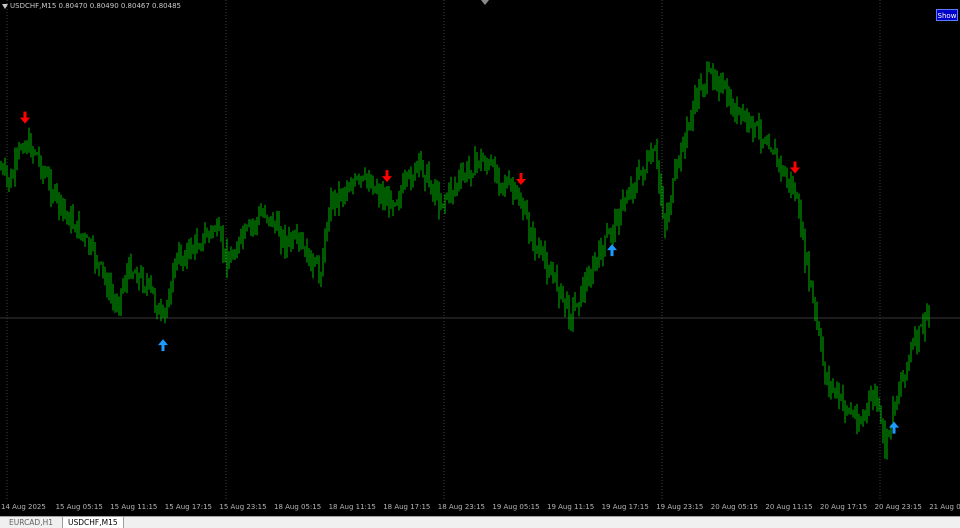  What do you see at coordinates (79, 507) in the screenshot?
I see `time-axis-label: 15 Aug 05:15` at bounding box center [79, 507].